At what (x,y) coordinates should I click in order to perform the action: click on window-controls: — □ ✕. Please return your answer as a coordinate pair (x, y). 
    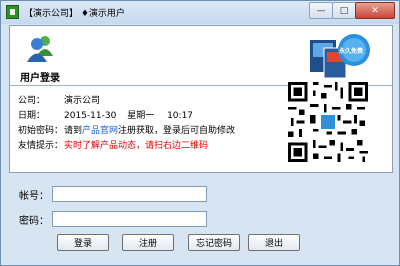
    Looking at the image, I should click on (352, 10).